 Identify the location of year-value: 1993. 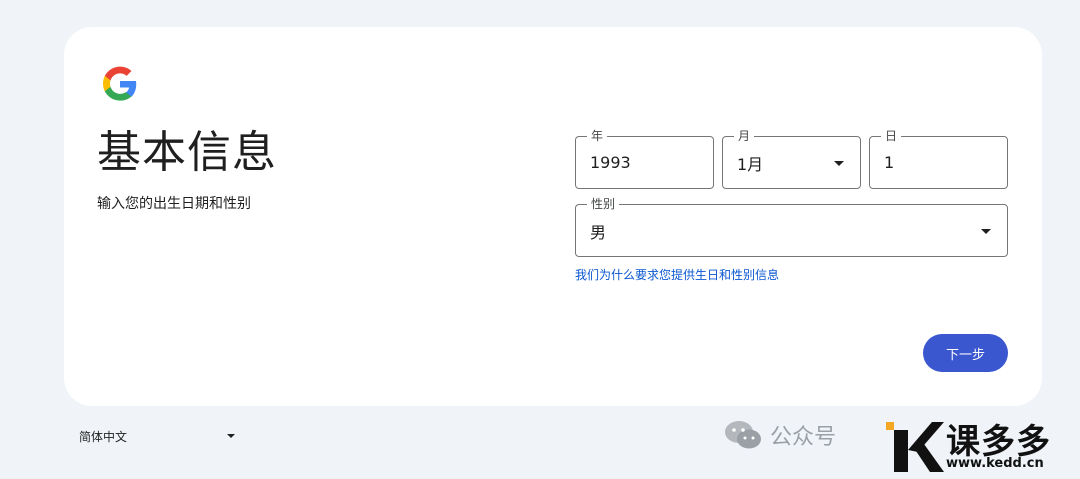
(610, 162).